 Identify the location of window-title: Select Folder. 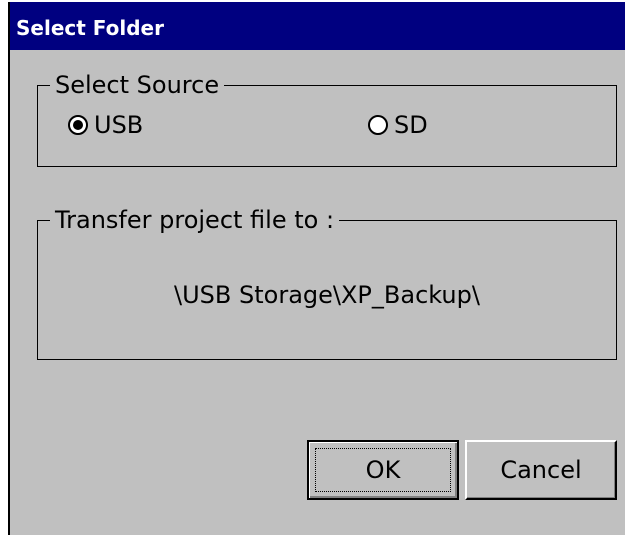
(90, 28).